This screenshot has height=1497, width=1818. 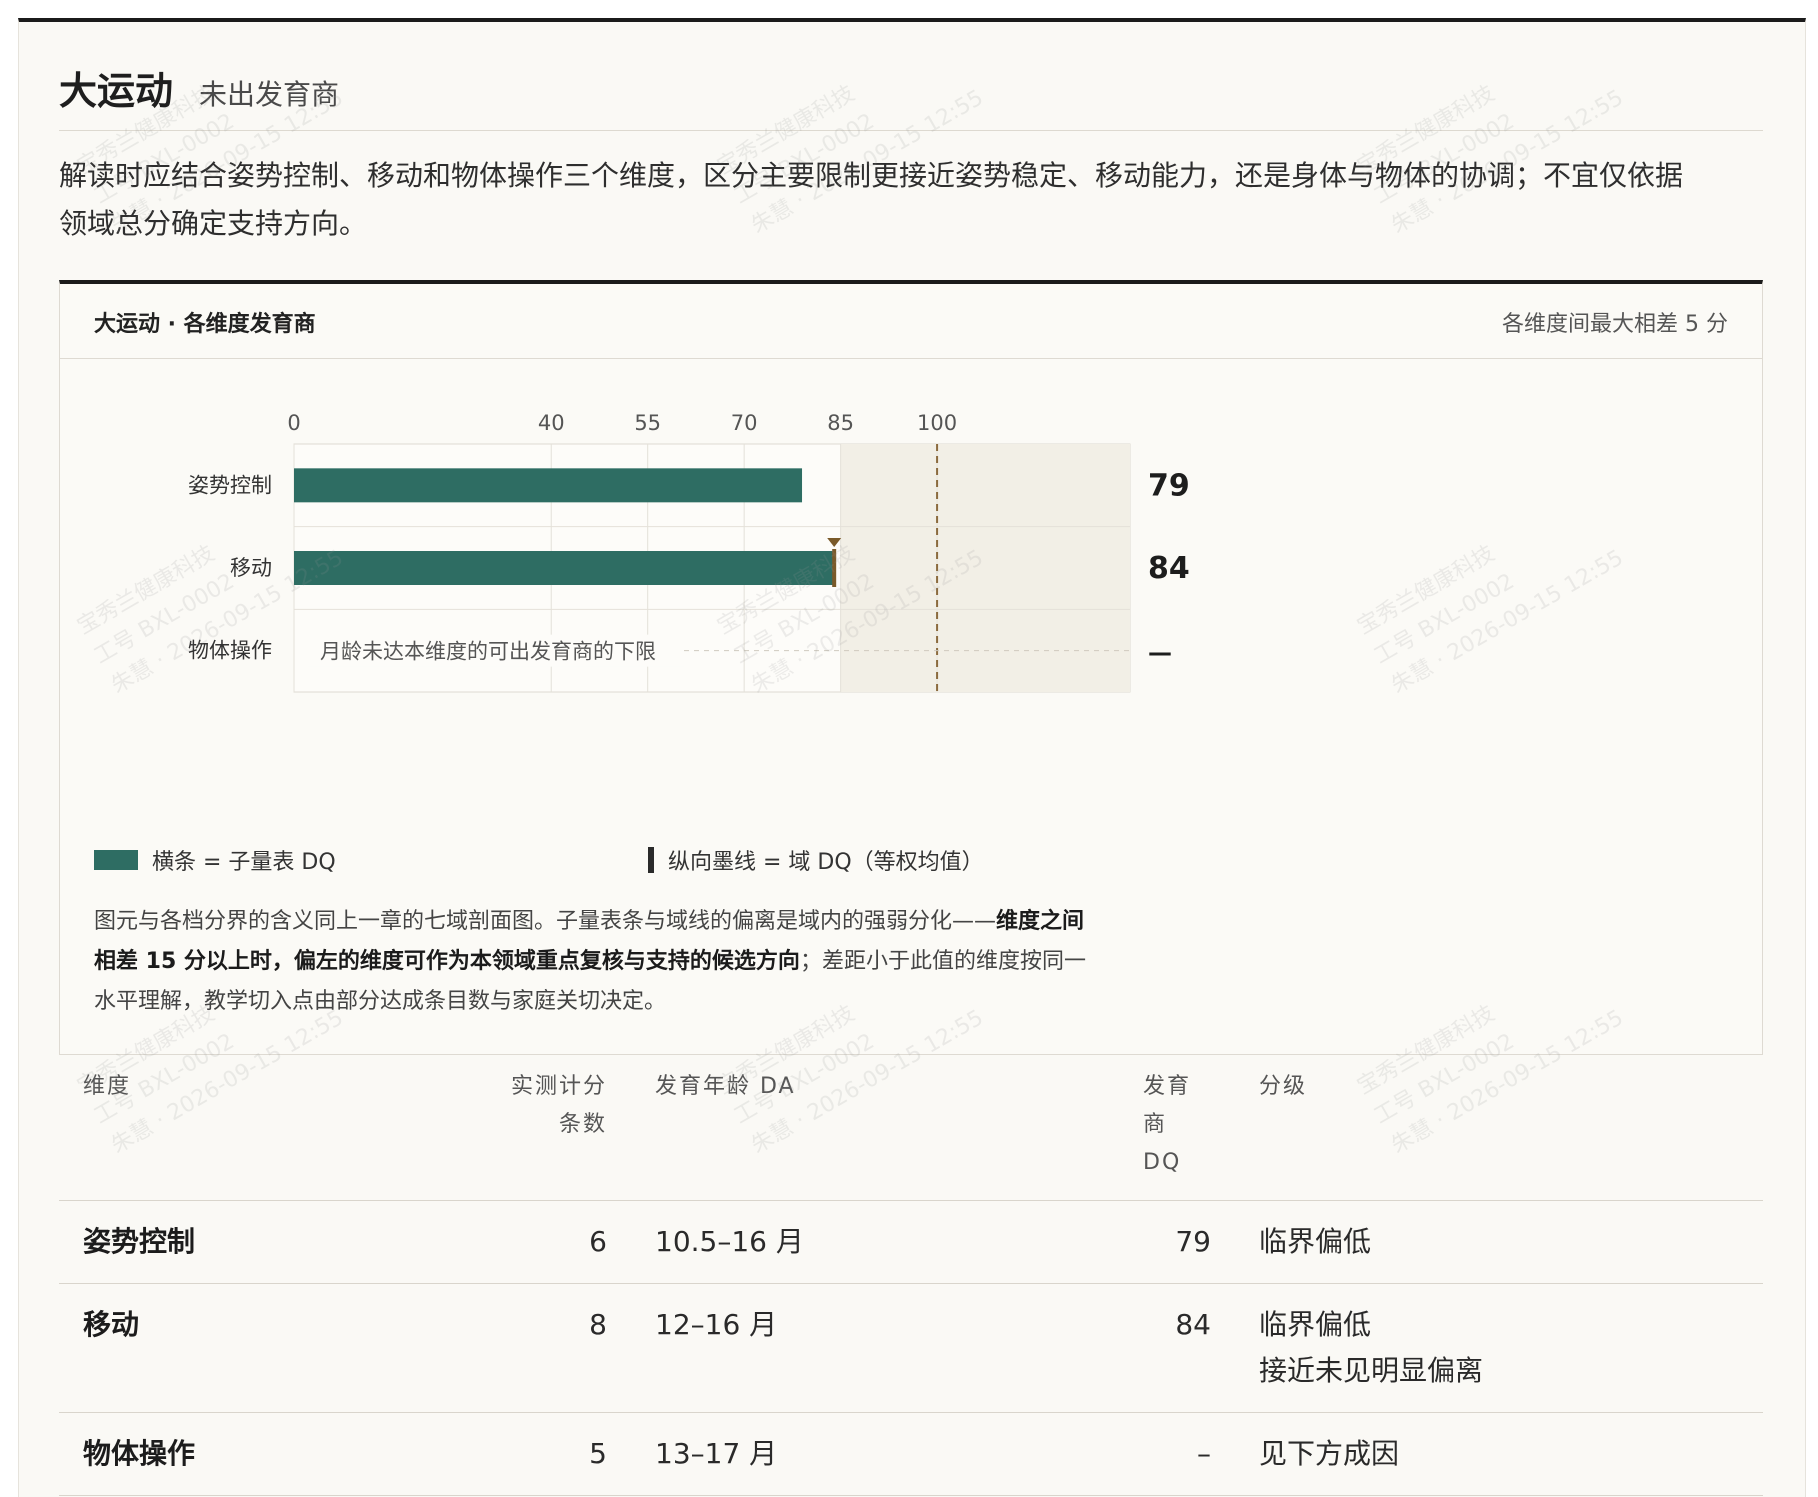 I want to click on header-divider, so click(x=911, y=130).